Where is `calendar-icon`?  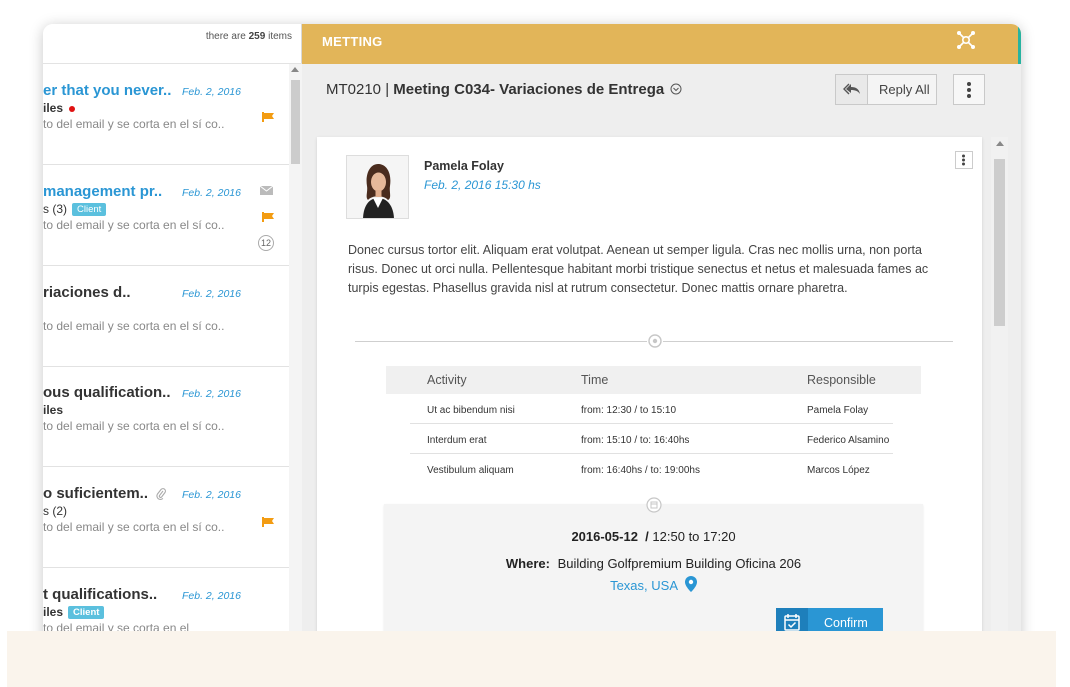 calendar-icon is located at coordinates (654, 505).